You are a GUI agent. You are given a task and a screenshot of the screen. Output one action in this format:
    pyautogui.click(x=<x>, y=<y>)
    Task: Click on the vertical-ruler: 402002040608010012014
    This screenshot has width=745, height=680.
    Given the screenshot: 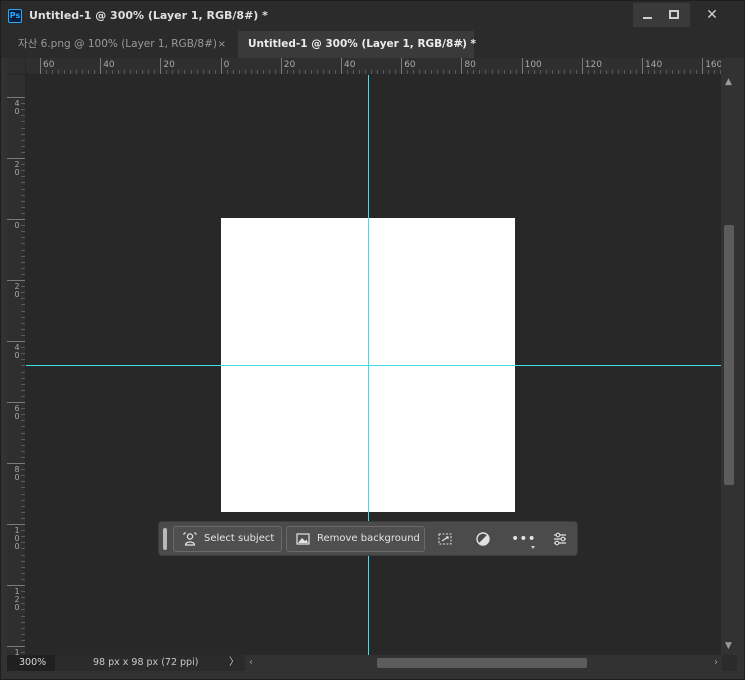 What is the action you would take?
    pyautogui.click(x=16, y=365)
    